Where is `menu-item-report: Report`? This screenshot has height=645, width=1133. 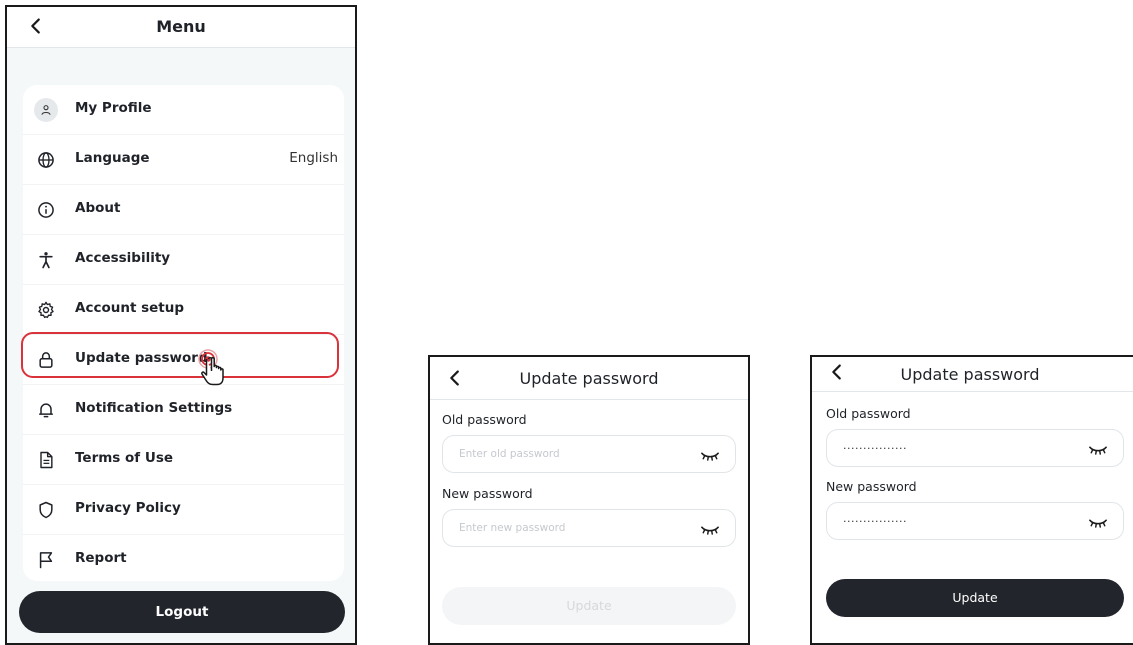
menu-item-report: Report is located at coordinates (183, 560).